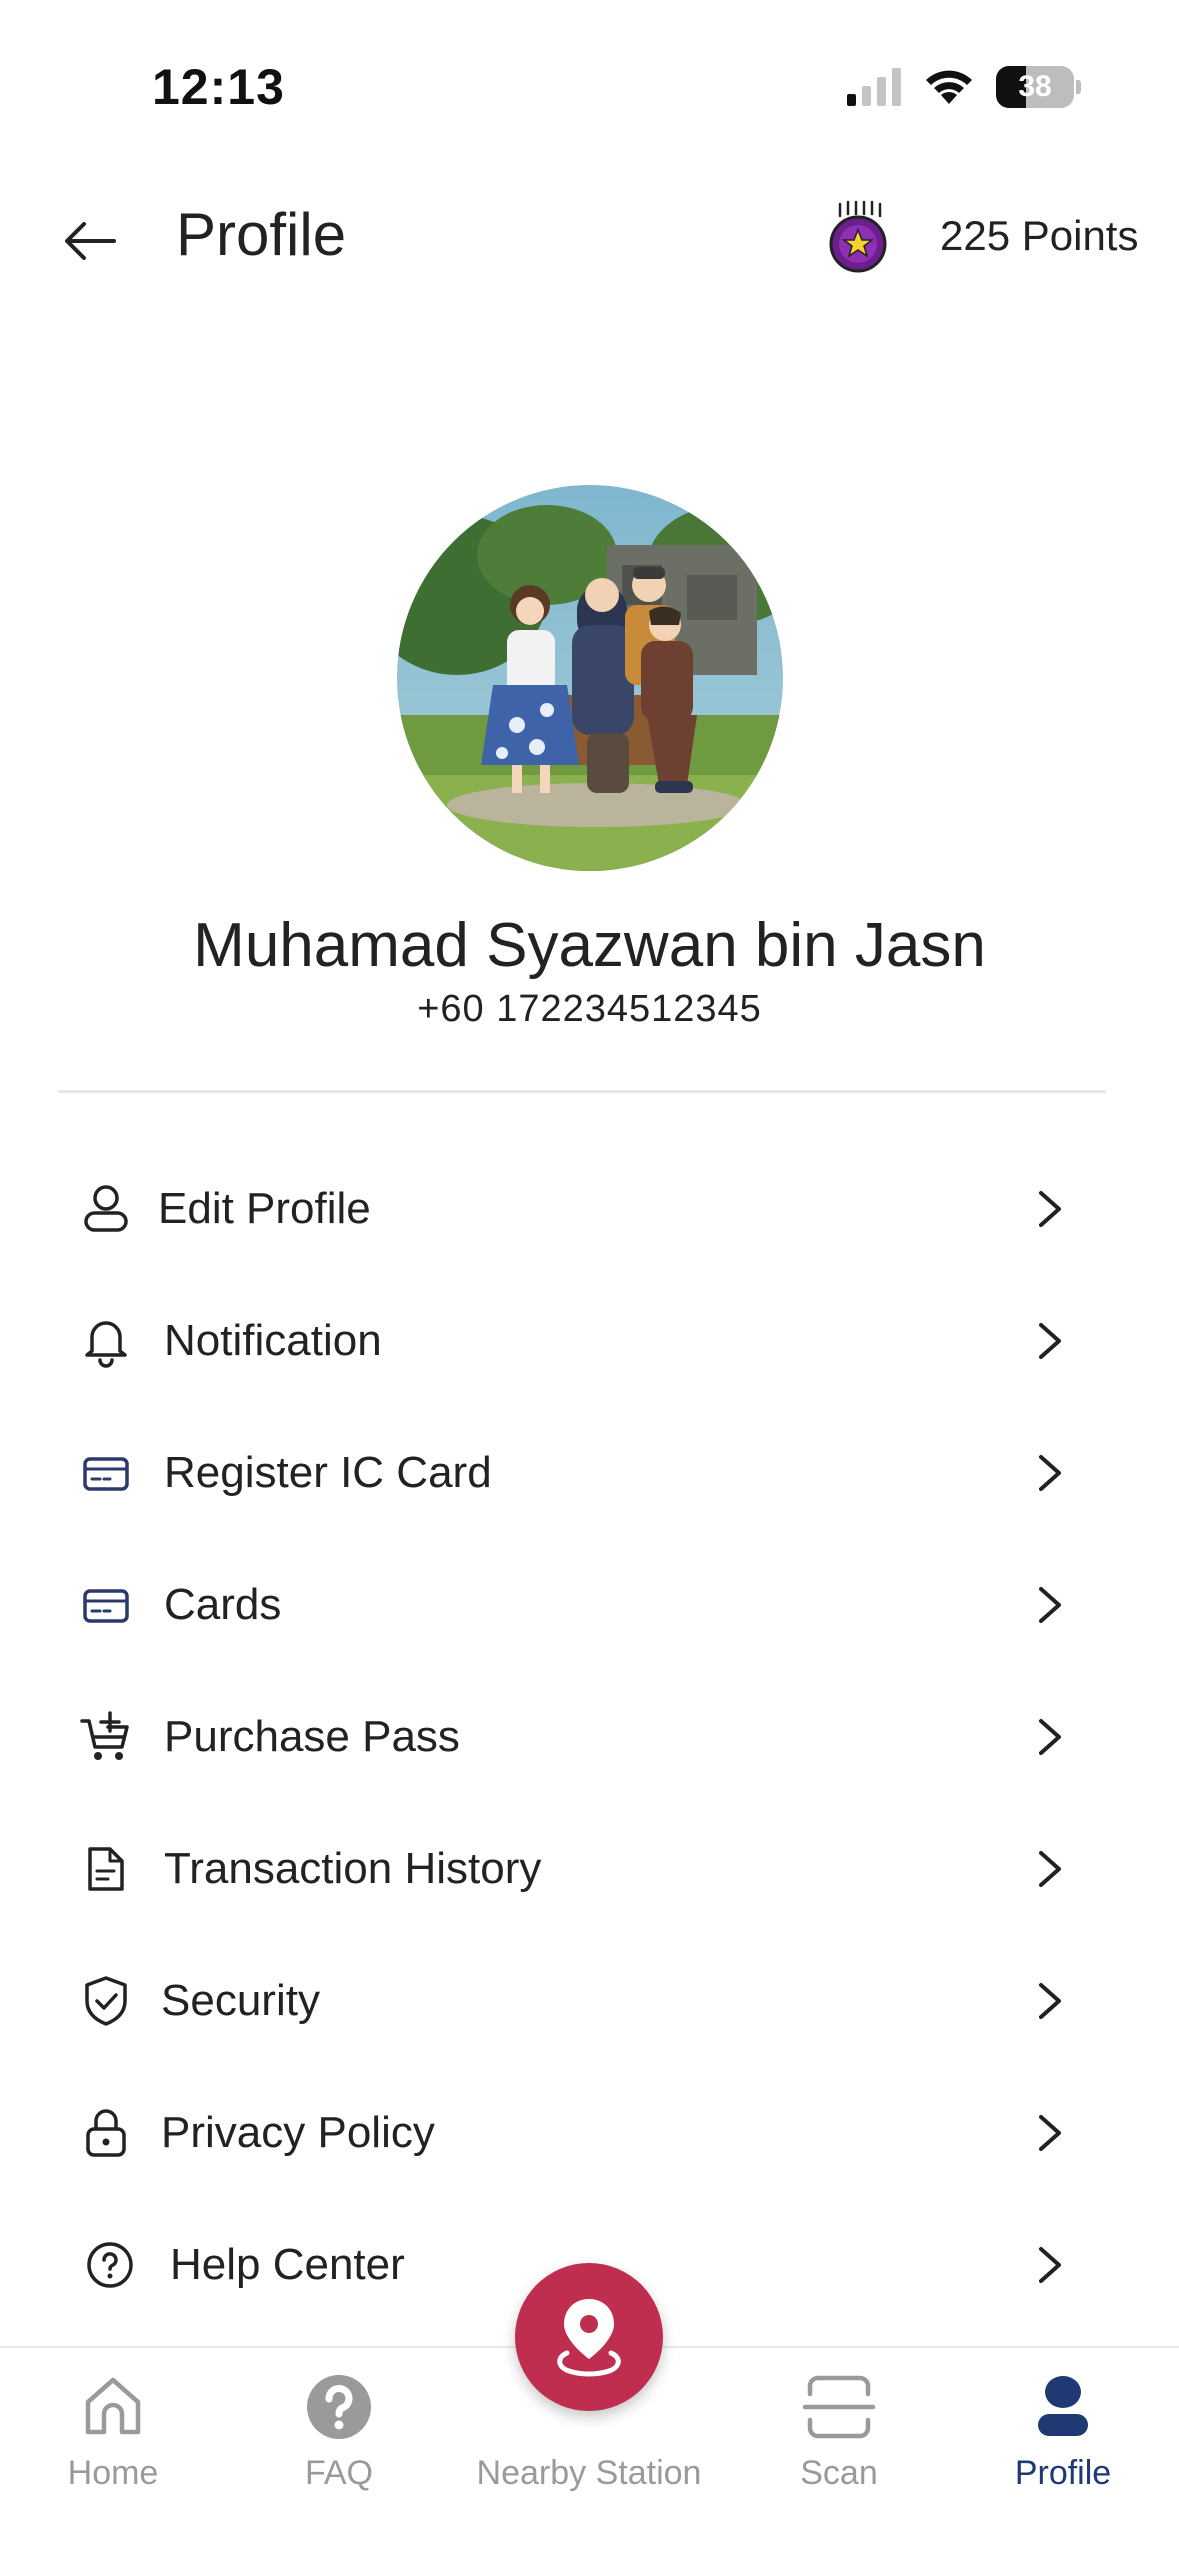 The image size is (1179, 2556). I want to click on menu-label: Edit Profile, so click(264, 1208).